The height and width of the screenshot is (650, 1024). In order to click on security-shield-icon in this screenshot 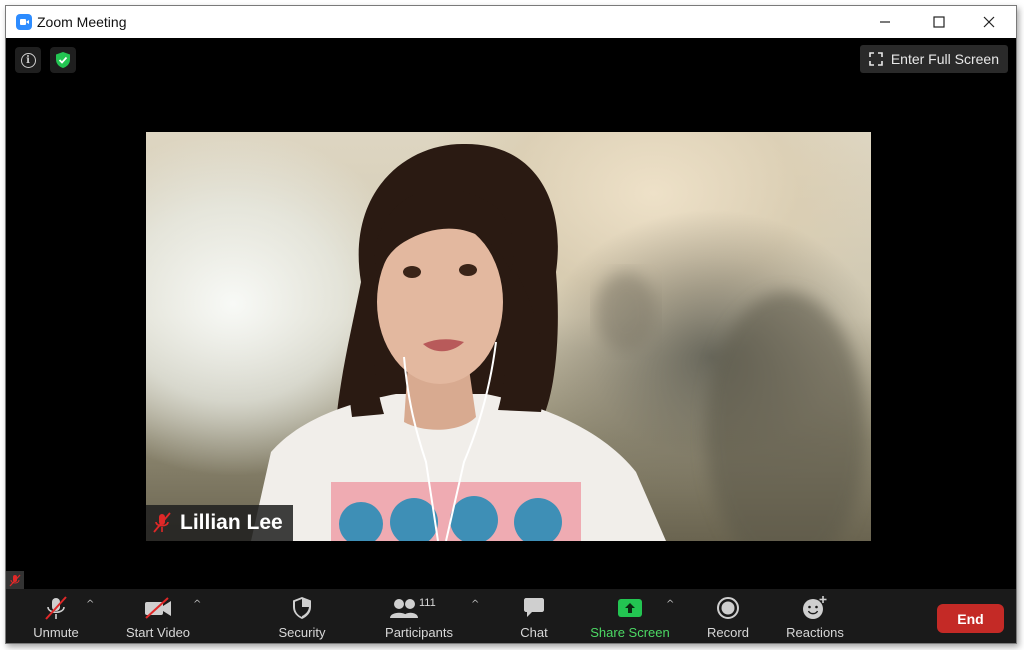, I will do `click(302, 608)`.